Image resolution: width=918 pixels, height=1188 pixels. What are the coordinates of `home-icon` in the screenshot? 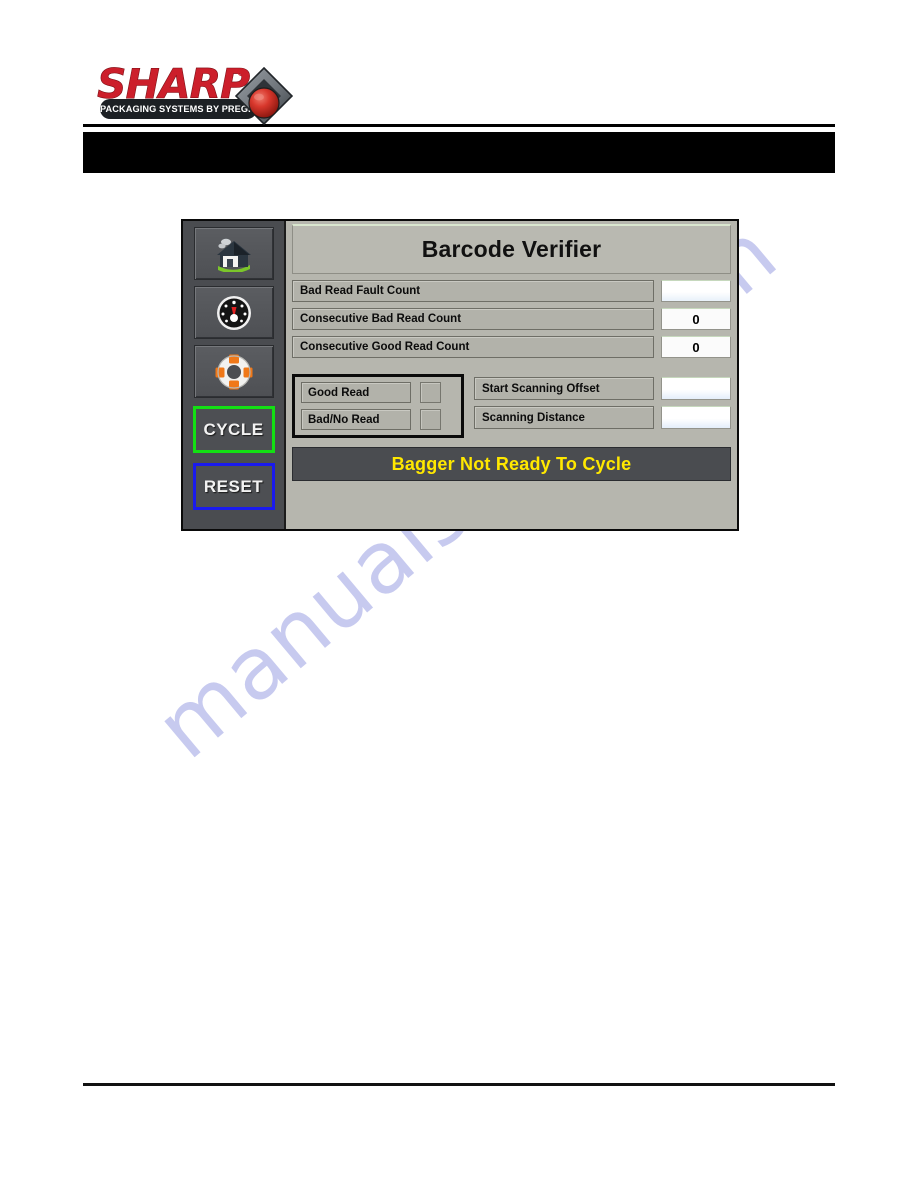 It's located at (233, 255).